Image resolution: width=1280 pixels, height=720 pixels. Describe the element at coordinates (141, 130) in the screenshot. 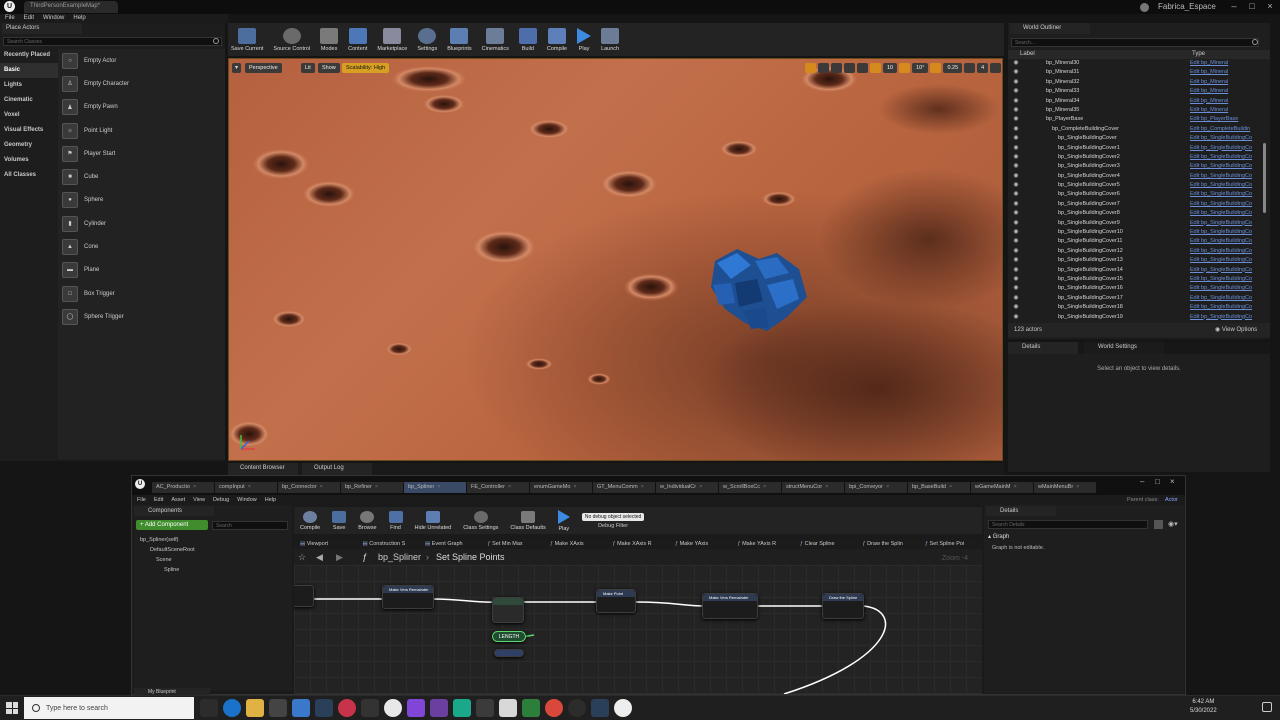

I see `actor-point-light: ☼ Point Light` at that location.